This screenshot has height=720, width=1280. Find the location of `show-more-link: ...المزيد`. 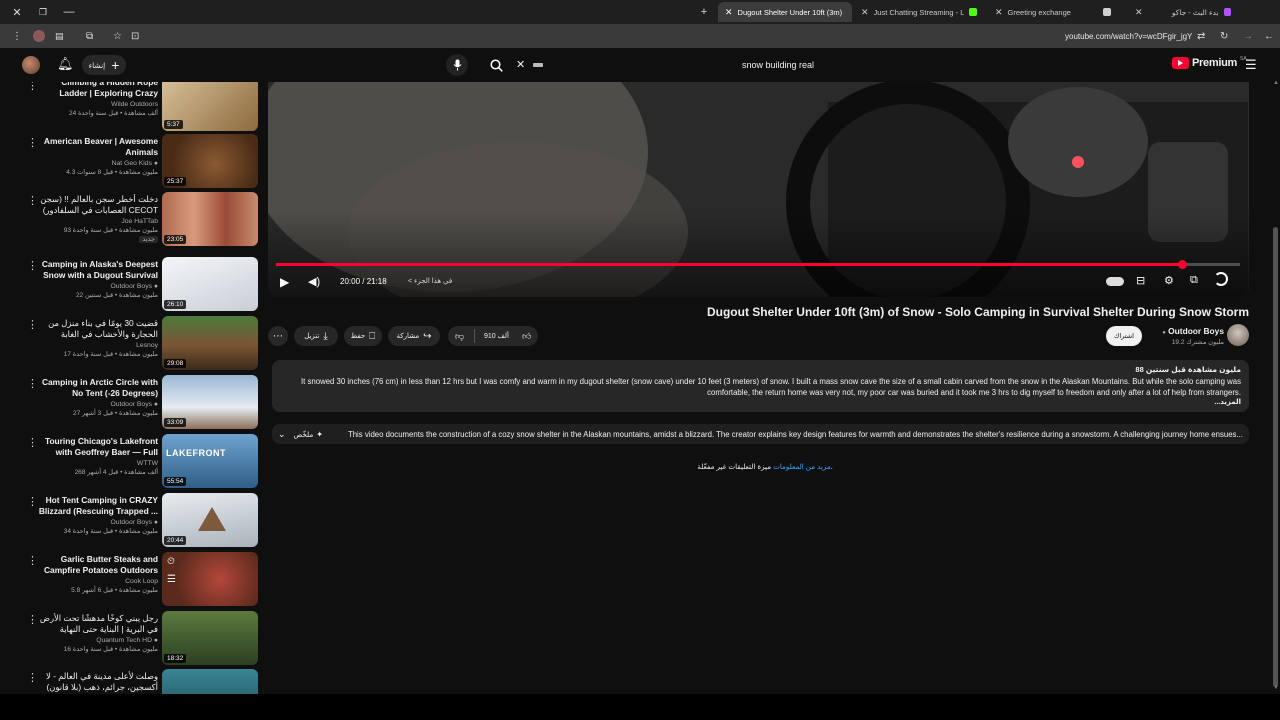

show-more-link: ...المزيد is located at coordinates (760, 403).